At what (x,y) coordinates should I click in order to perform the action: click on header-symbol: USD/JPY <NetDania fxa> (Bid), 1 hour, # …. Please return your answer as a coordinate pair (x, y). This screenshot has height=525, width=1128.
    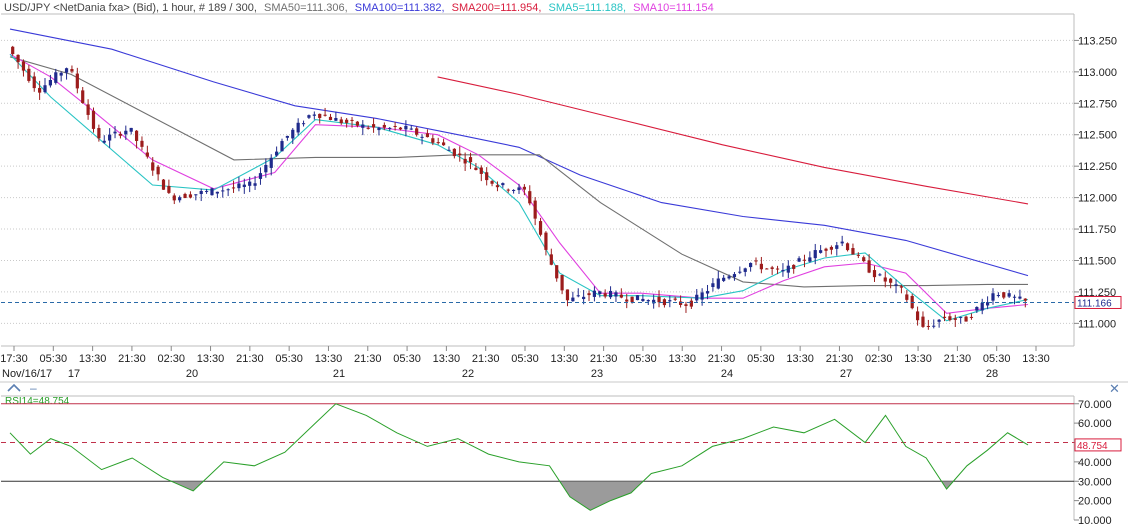
    Looking at the image, I should click on (130, 8).